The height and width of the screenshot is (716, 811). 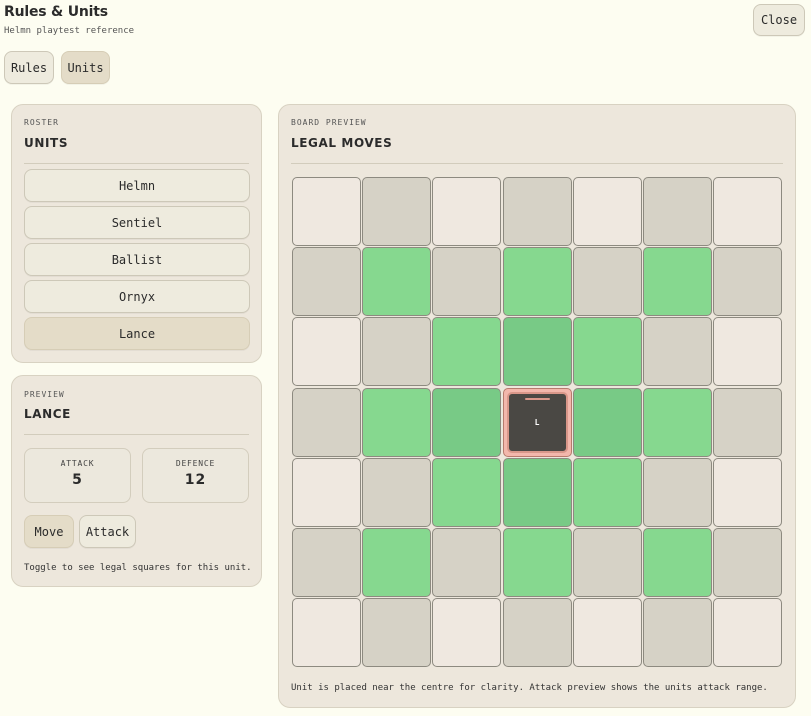 I want to click on unit-button-sentiel: Sentiel, so click(x=137, y=222).